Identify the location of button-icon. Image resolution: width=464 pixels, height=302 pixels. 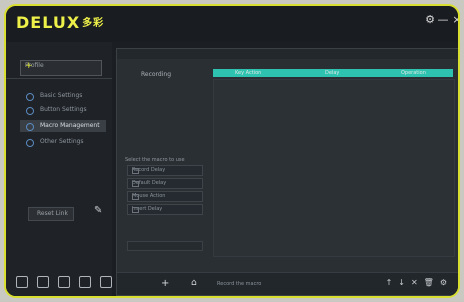
(30, 111).